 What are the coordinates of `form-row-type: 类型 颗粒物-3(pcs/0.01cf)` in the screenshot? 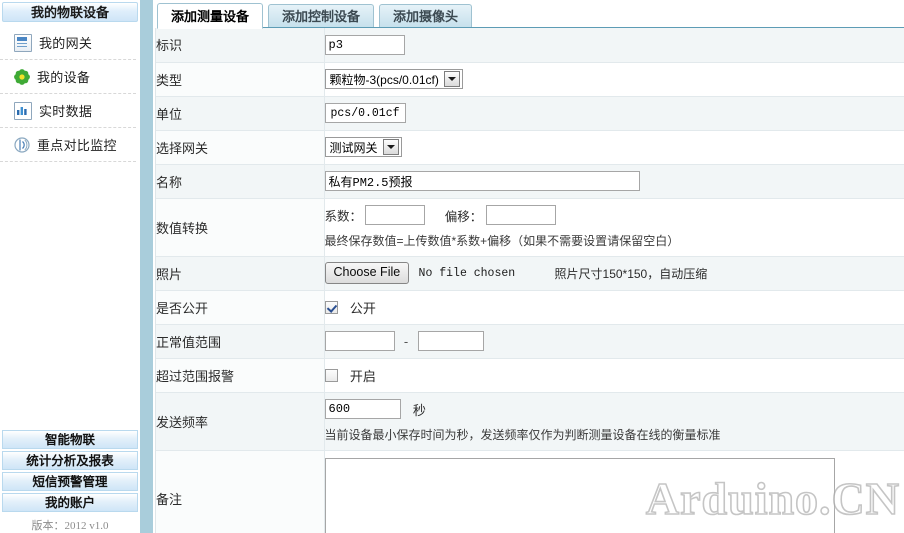 It's located at (530, 79).